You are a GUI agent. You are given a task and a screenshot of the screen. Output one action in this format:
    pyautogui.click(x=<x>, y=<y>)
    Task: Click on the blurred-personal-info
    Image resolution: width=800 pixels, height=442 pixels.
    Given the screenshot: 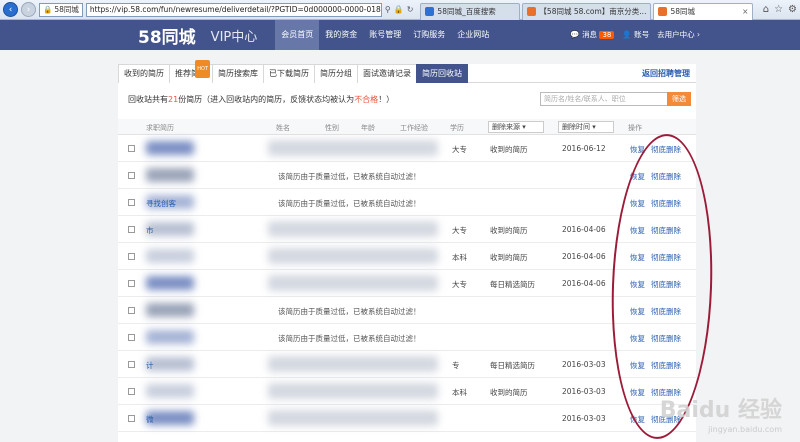 What is the action you would take?
    pyautogui.click(x=353, y=364)
    